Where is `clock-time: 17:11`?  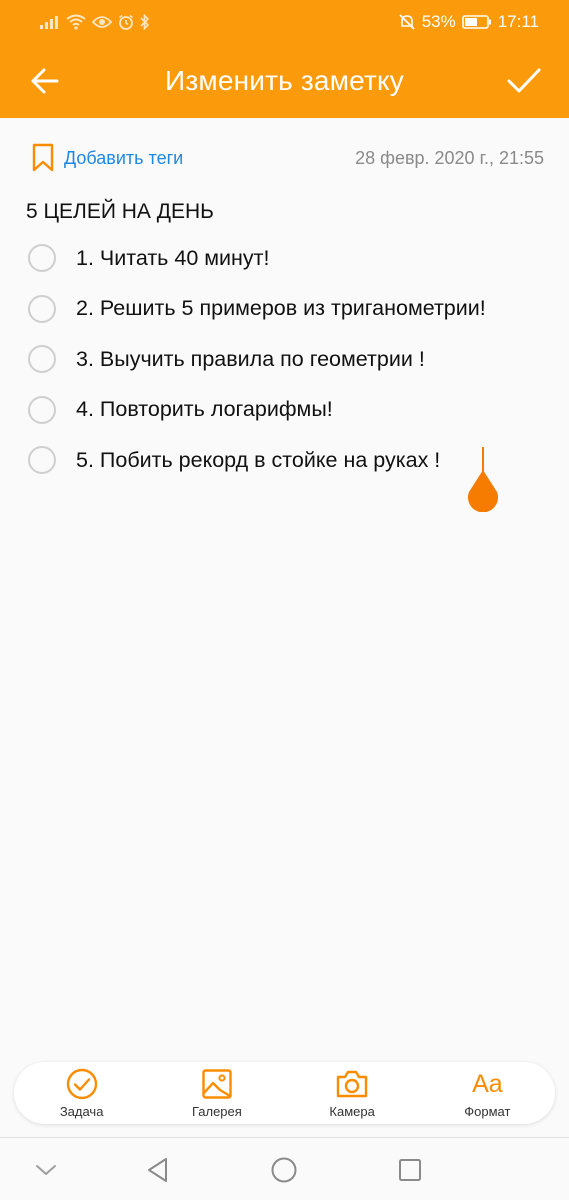
clock-time: 17:11 is located at coordinates (518, 21).